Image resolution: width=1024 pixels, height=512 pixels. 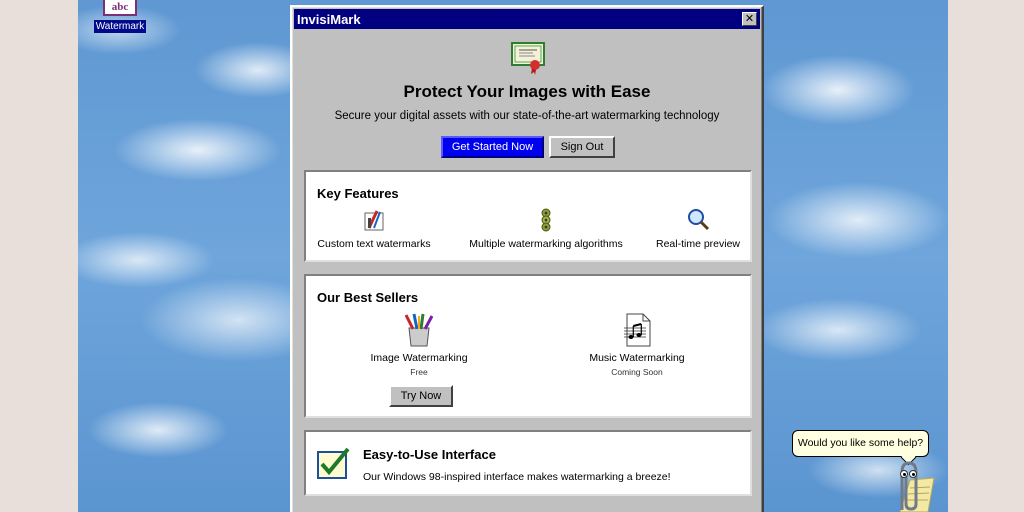 What do you see at coordinates (527, 91) in the screenshot?
I see `hero-title: Protect Your Images with Ease` at bounding box center [527, 91].